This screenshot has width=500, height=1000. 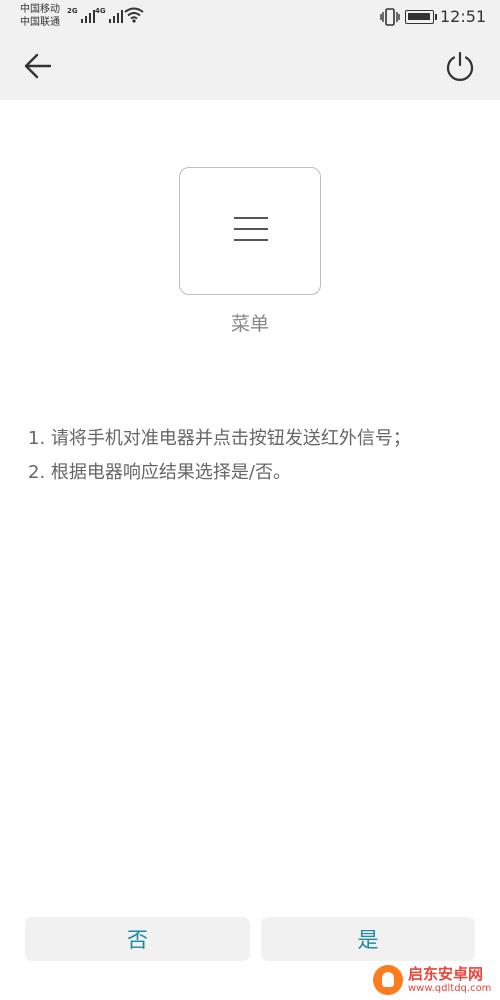 What do you see at coordinates (249, 324) in the screenshot?
I see `menu-key-label: 菜单` at bounding box center [249, 324].